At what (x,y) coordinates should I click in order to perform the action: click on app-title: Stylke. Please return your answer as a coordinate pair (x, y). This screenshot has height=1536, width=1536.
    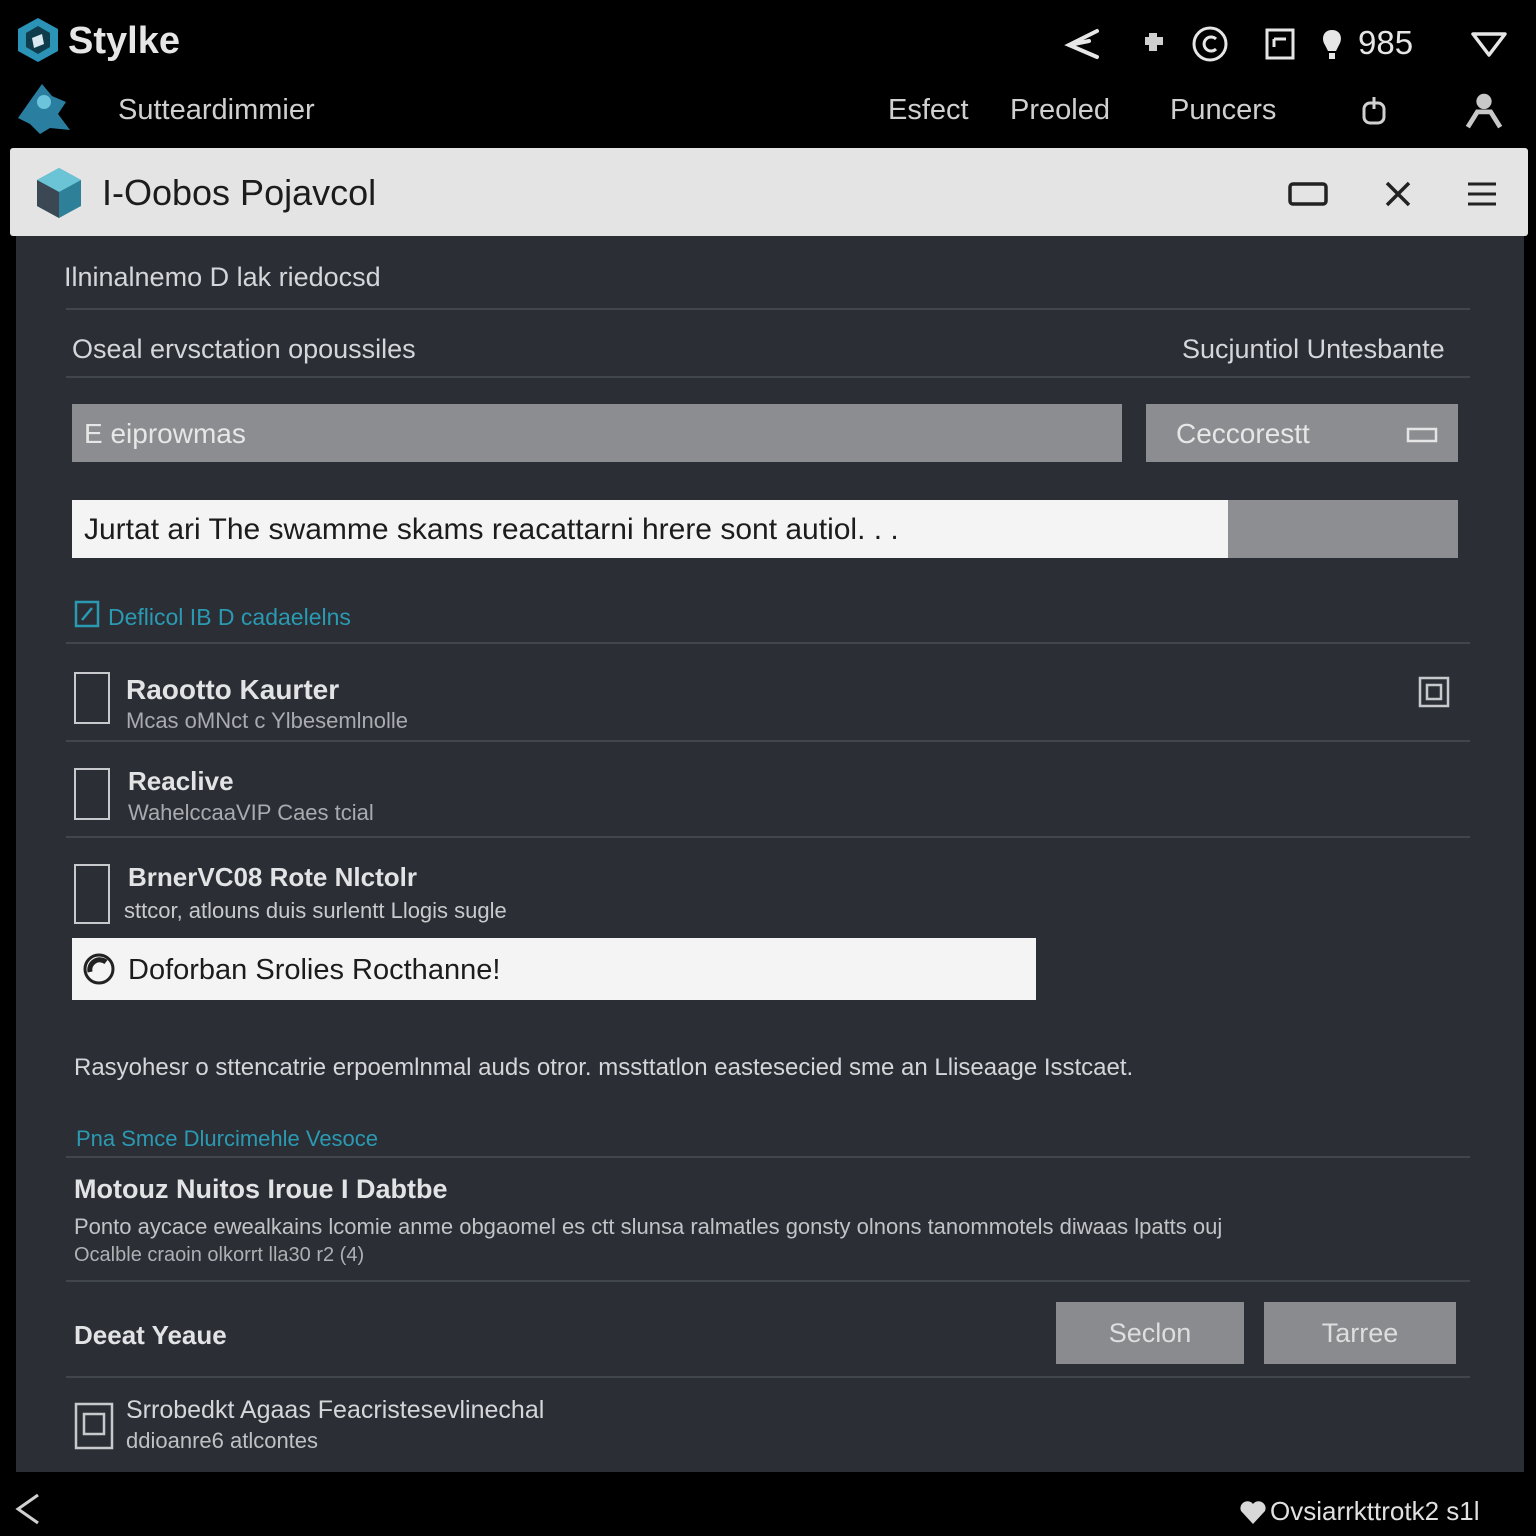
    Looking at the image, I should click on (124, 41).